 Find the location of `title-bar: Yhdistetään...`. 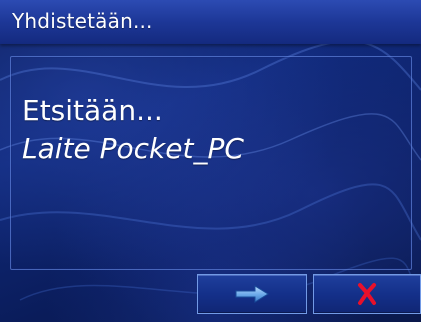

title-bar: Yhdistetään... is located at coordinates (210, 22).